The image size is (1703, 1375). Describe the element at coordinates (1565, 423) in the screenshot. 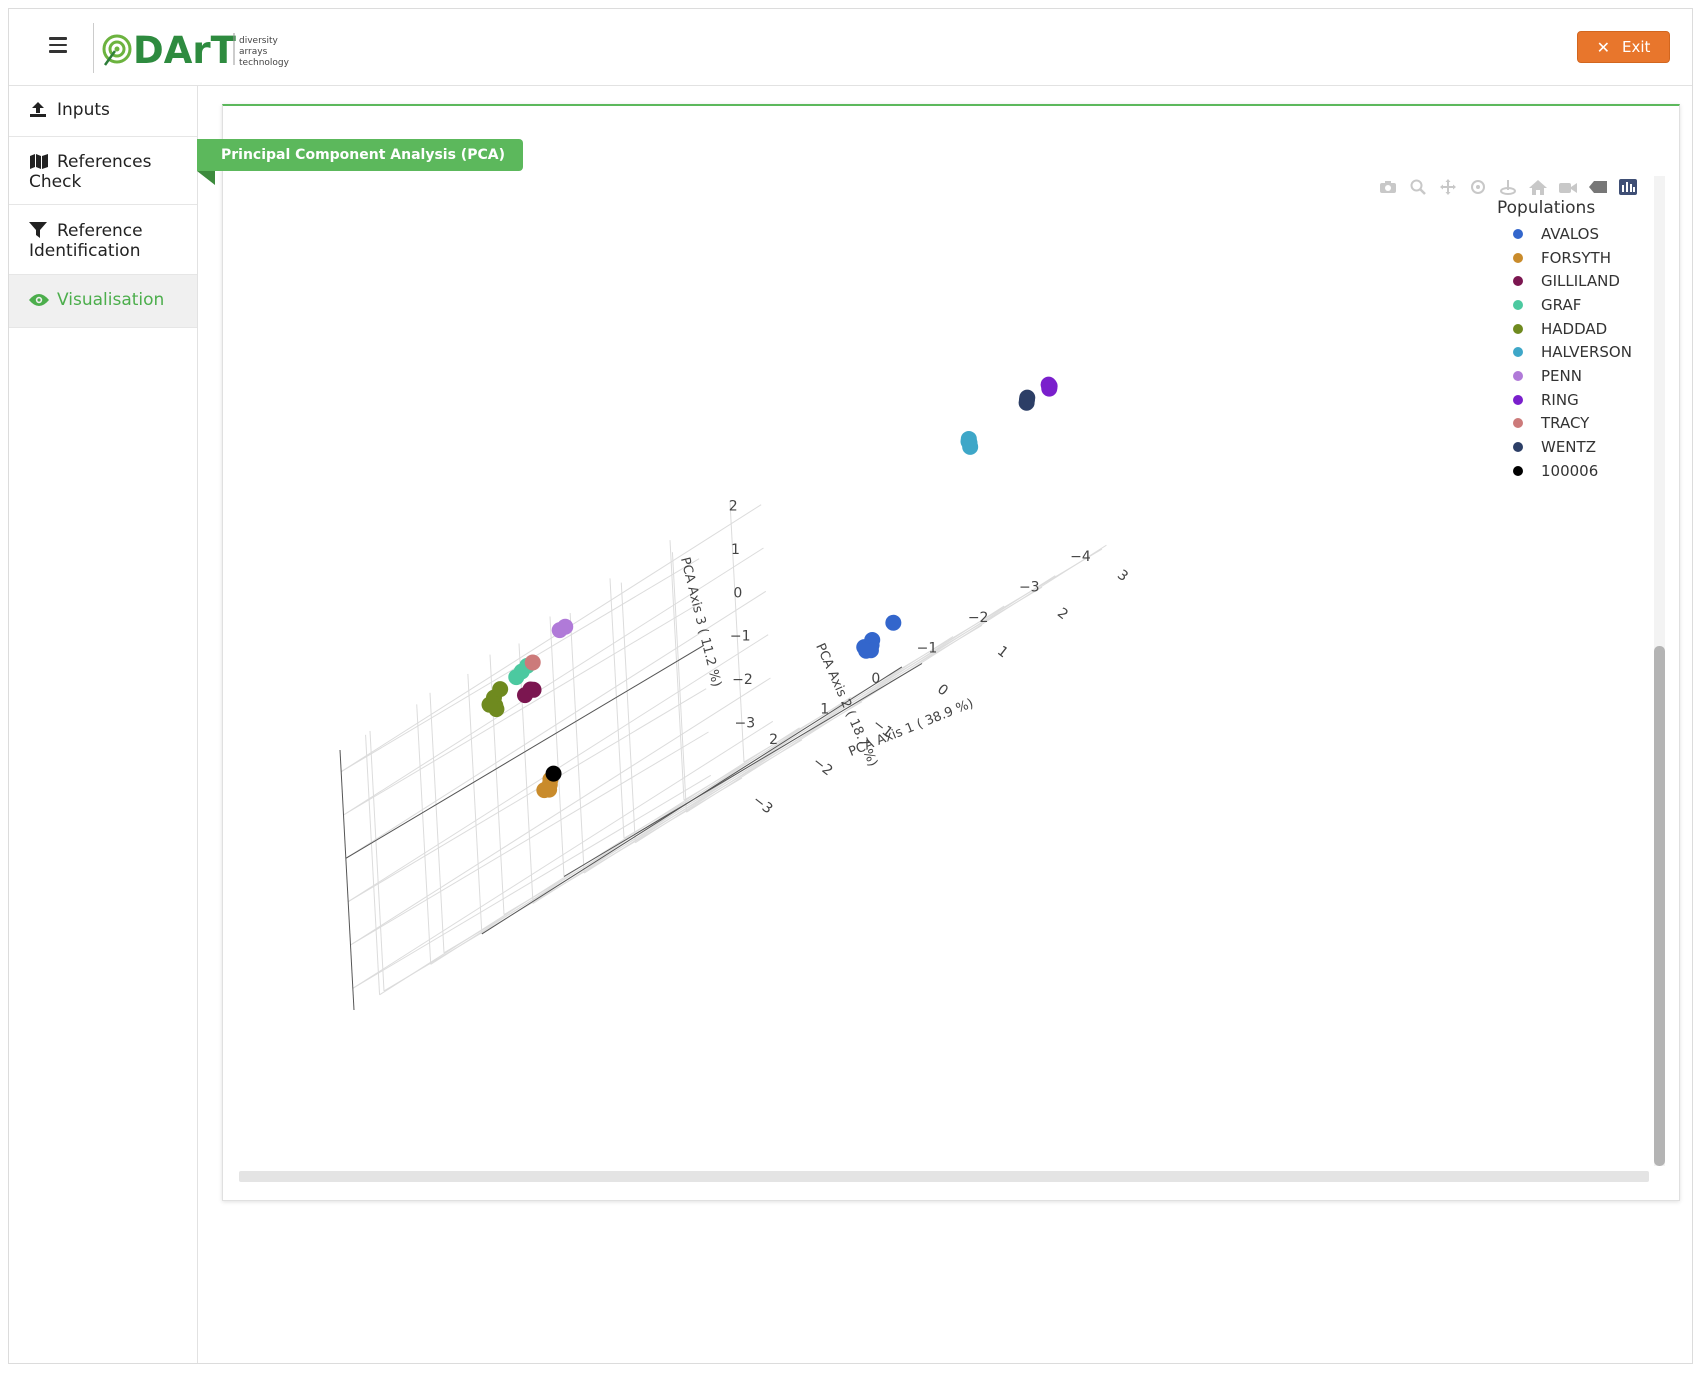

I see `legend-label: TRACY` at that location.